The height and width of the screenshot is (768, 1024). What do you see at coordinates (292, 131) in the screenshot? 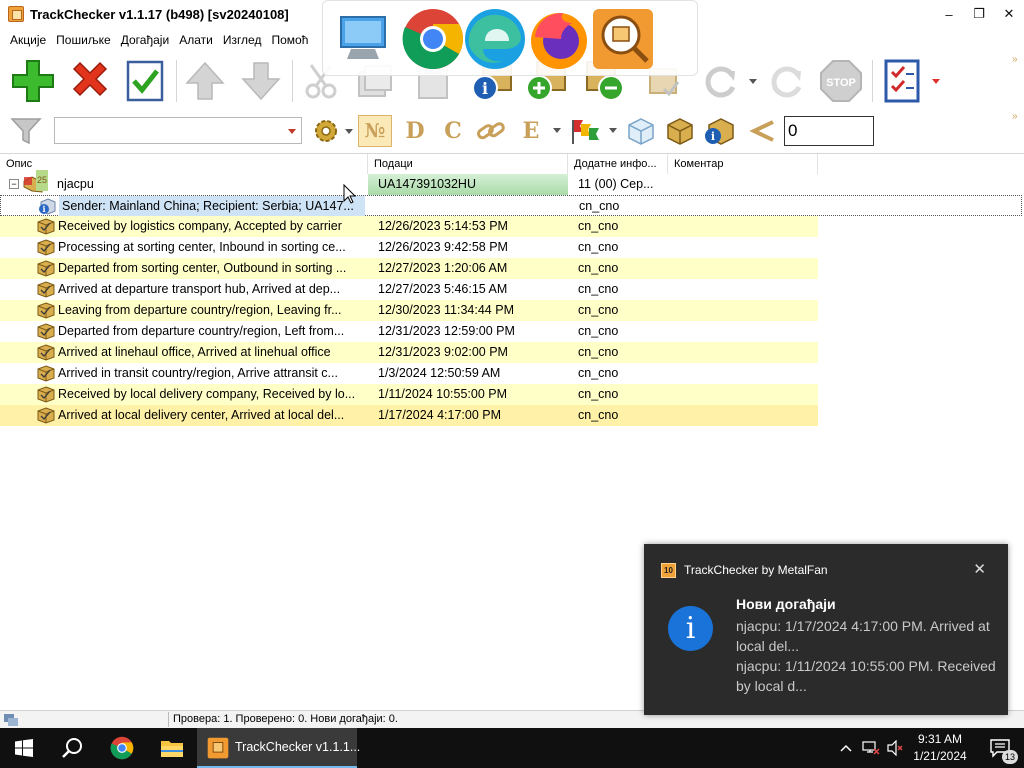
I see `combobox-dropdown-icon` at bounding box center [292, 131].